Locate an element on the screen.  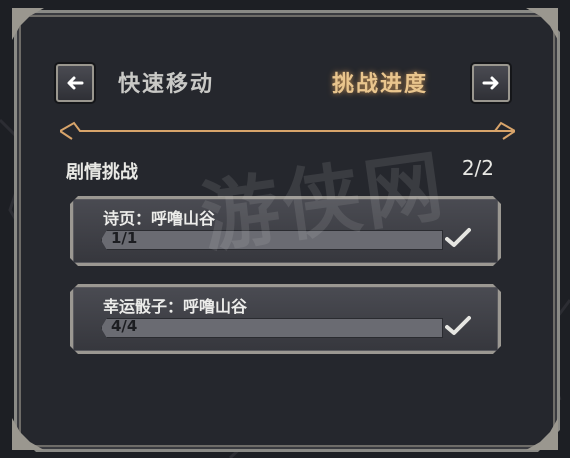
prev-tab-button is located at coordinates (75, 83).